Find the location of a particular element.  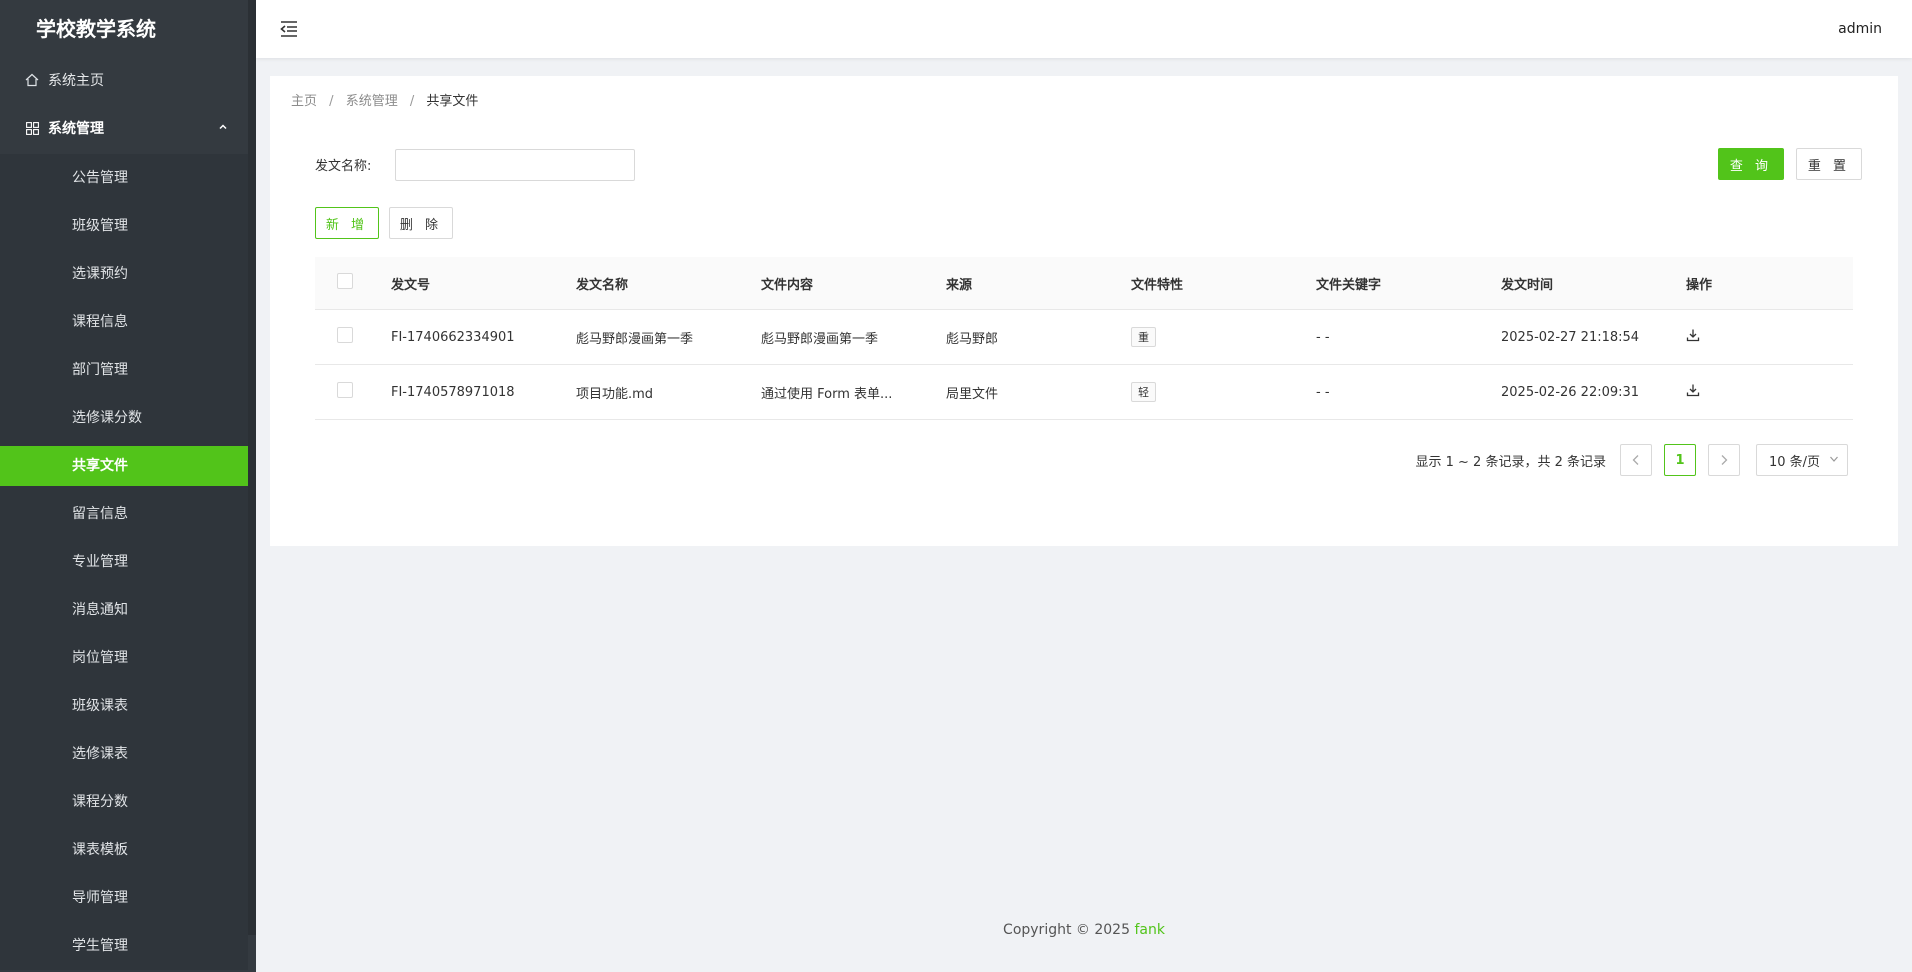

breadcrumb-current: 共享文件 is located at coordinates (452, 101).